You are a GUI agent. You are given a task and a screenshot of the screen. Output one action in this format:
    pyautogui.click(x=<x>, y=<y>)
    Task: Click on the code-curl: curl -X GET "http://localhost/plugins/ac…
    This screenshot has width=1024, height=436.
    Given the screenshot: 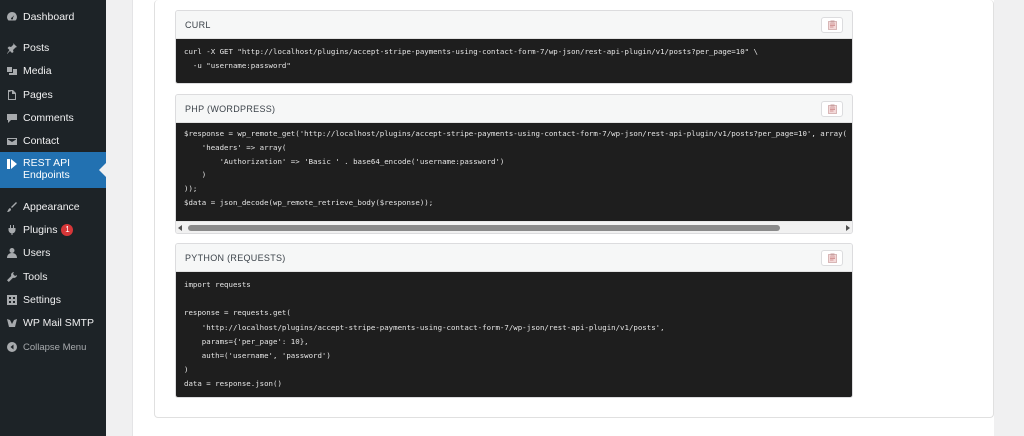 What is the action you would take?
    pyautogui.click(x=514, y=61)
    